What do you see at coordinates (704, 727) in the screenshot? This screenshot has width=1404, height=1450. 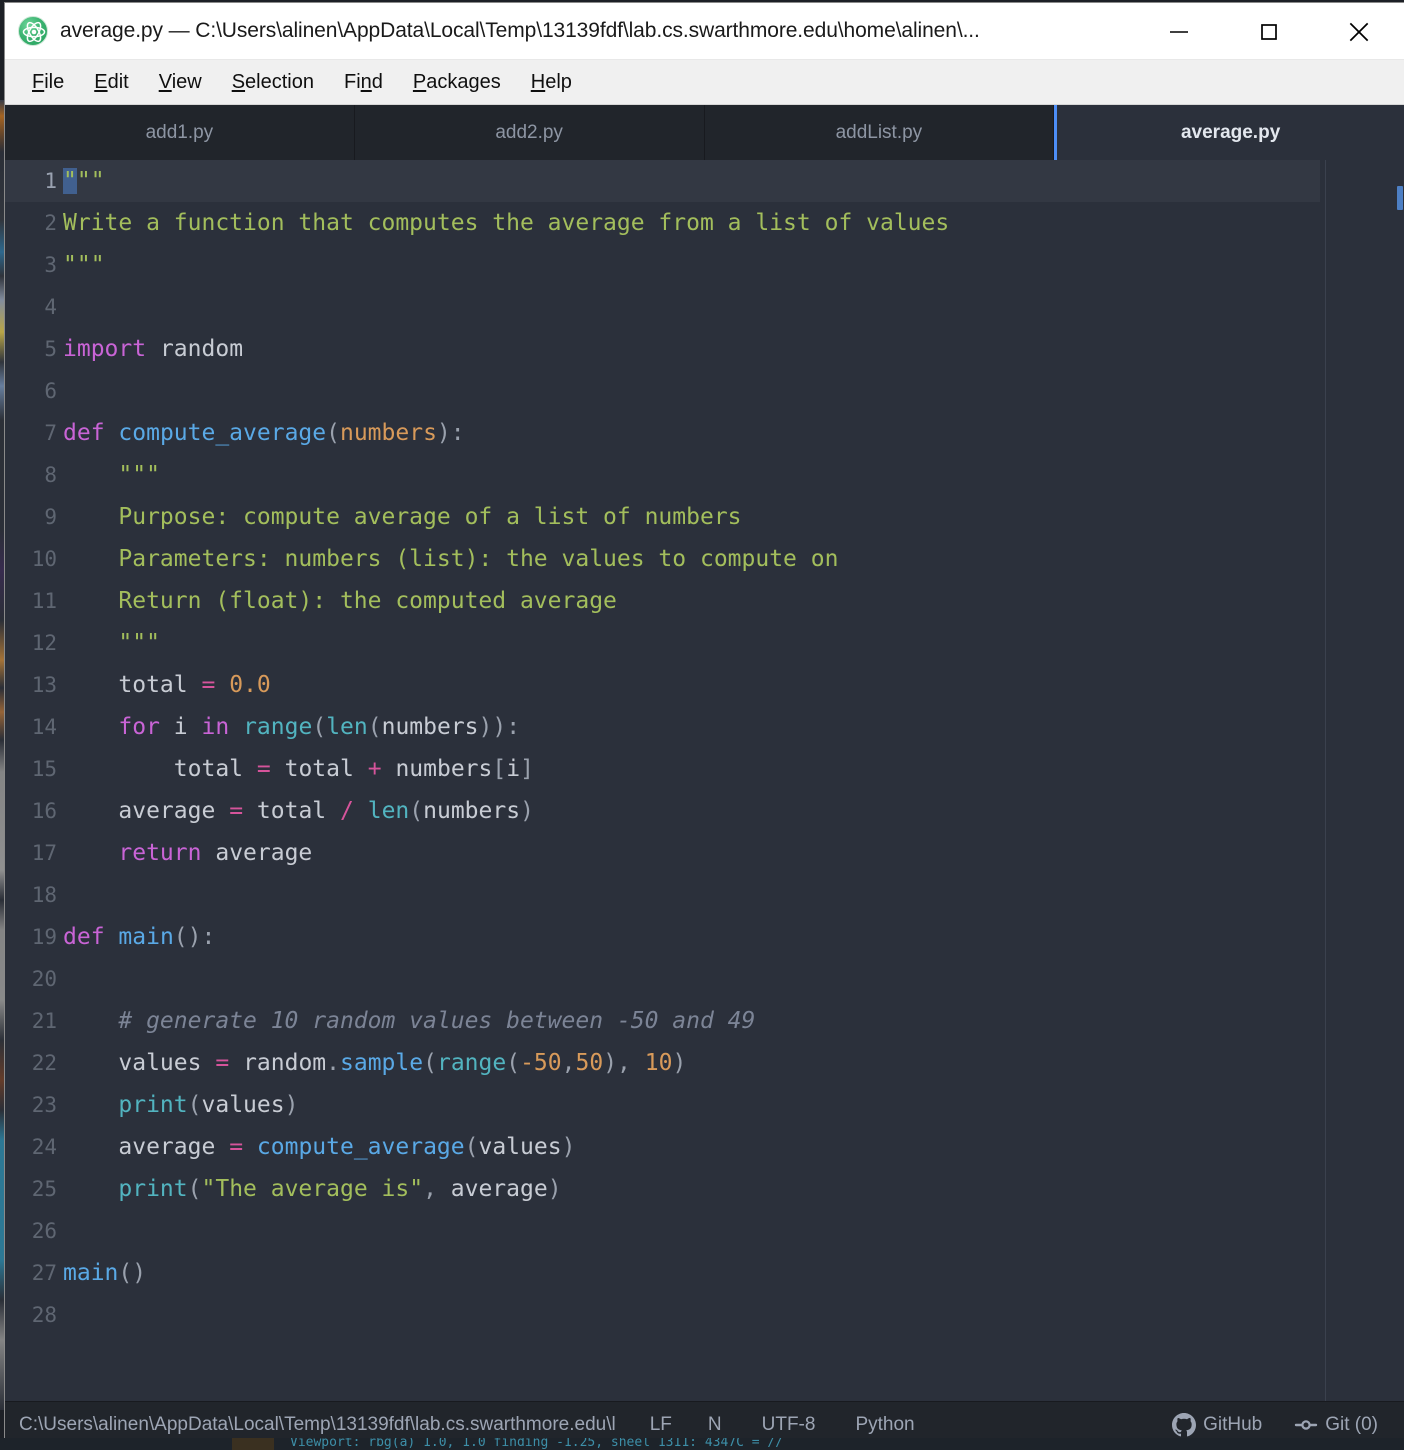 I see `code-line: 14 for i in range(len(numbers)):` at bounding box center [704, 727].